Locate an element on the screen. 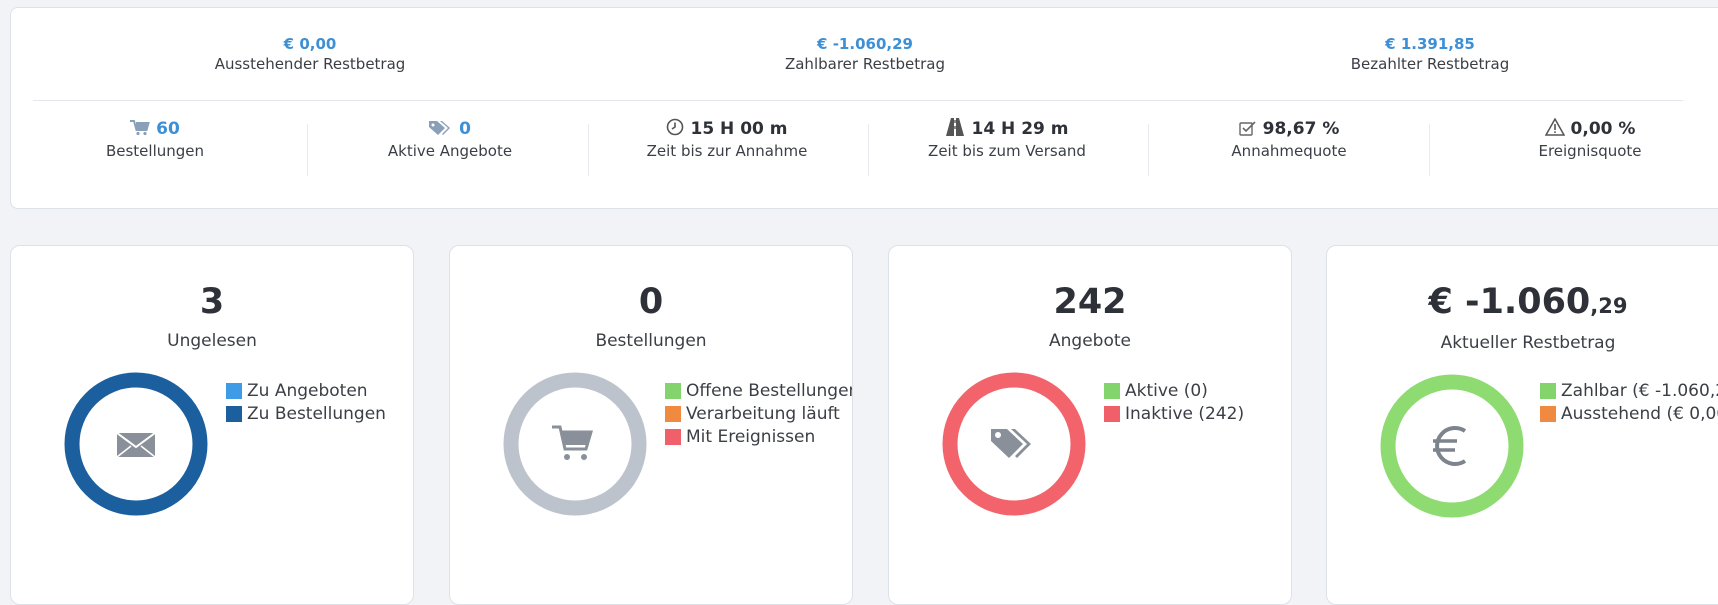 The image size is (1718, 605). stat-incident-rate-value: 0,00 % is located at coordinates (1603, 129).